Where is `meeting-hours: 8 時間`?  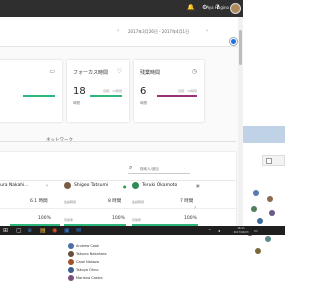 meeting-hours: 8 時間 is located at coordinates (115, 201).